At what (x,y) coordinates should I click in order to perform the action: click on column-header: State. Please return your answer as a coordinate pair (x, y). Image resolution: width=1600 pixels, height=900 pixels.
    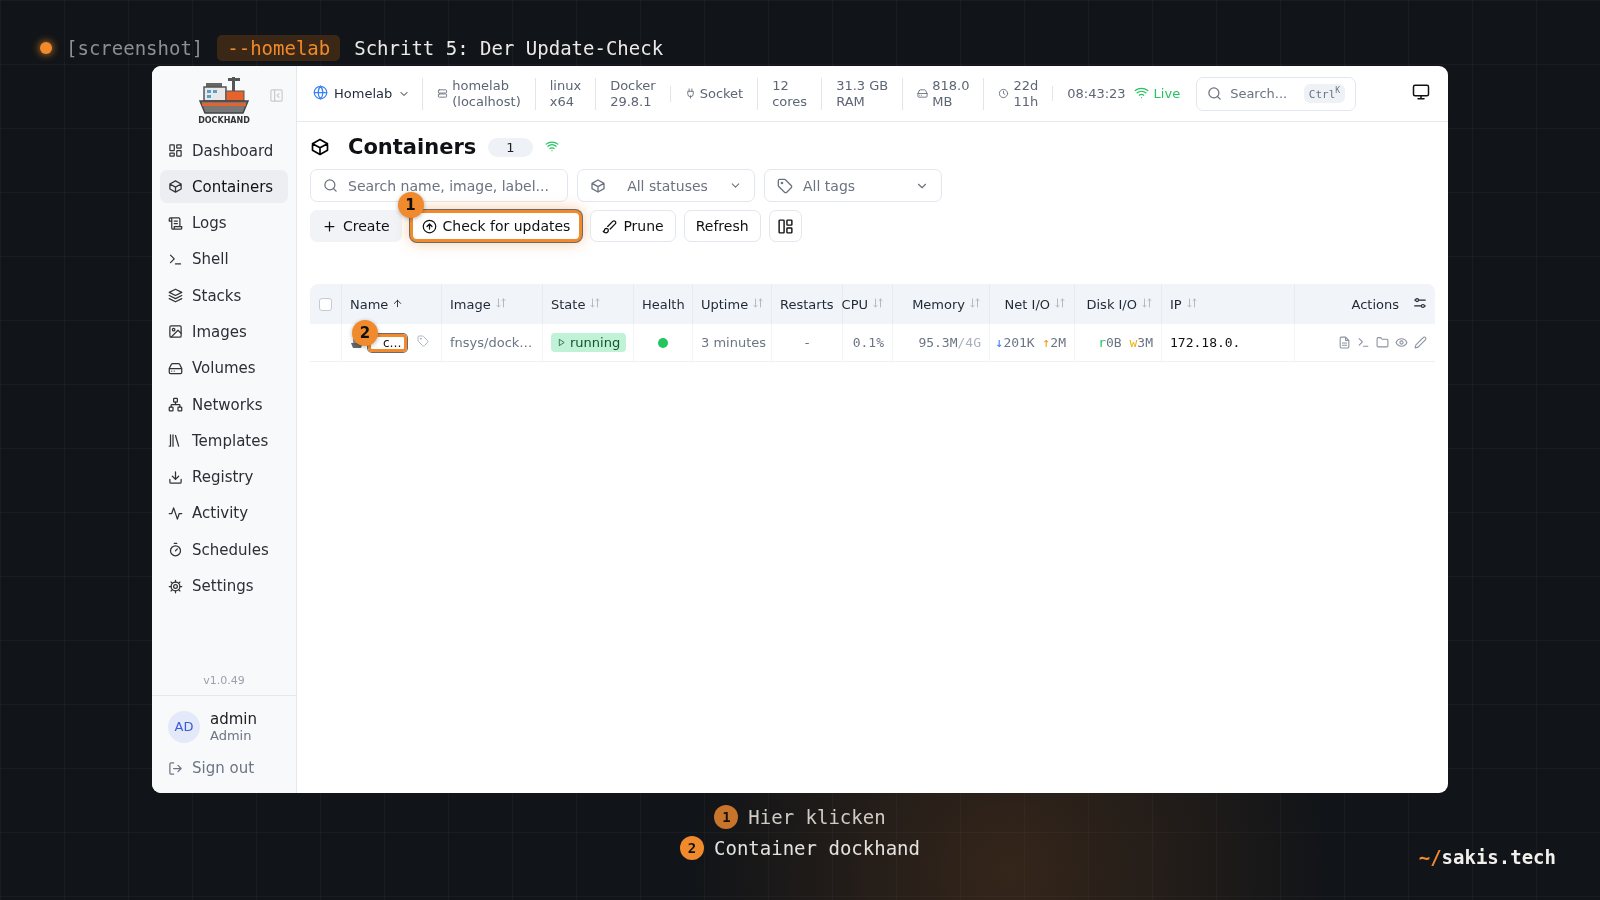
    Looking at the image, I should click on (568, 304).